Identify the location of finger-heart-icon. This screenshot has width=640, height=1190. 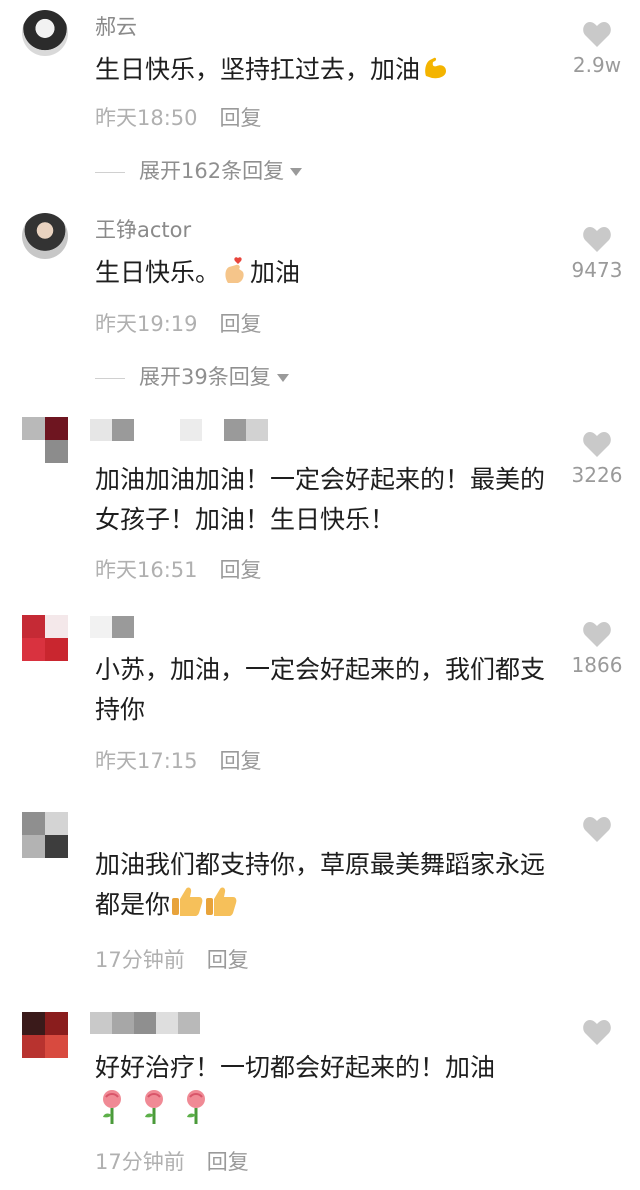
(235, 276).